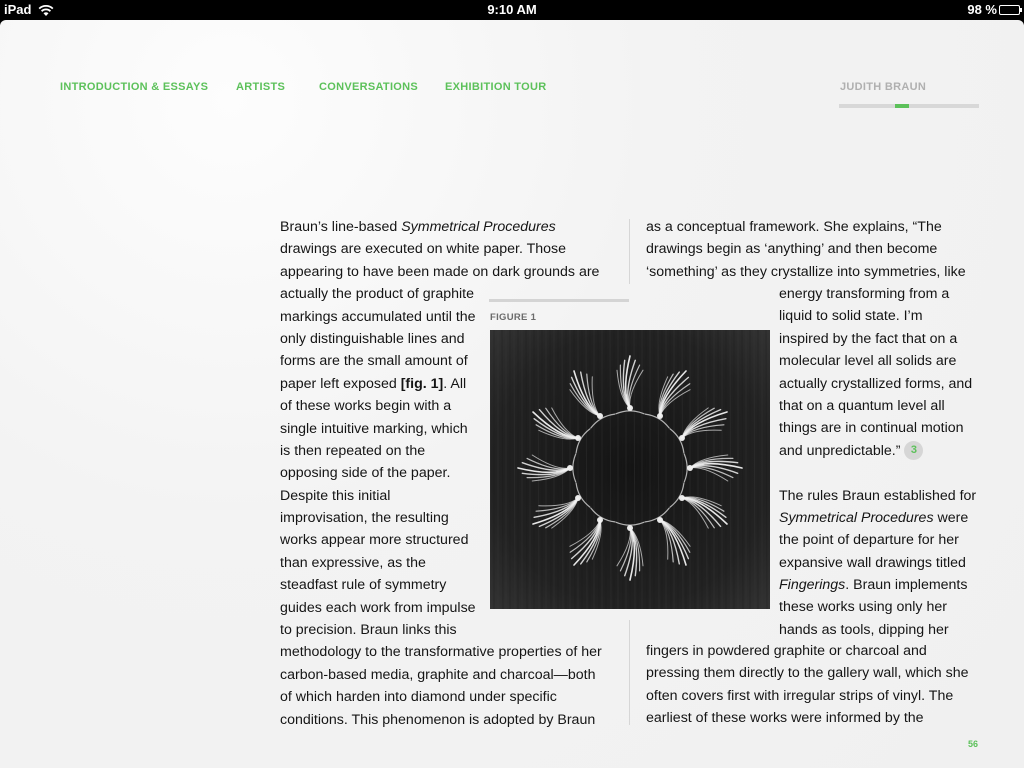 The image size is (1024, 768). Describe the element at coordinates (368, 87) in the screenshot. I see `nav-conversations: CONVERSATIONS` at that location.